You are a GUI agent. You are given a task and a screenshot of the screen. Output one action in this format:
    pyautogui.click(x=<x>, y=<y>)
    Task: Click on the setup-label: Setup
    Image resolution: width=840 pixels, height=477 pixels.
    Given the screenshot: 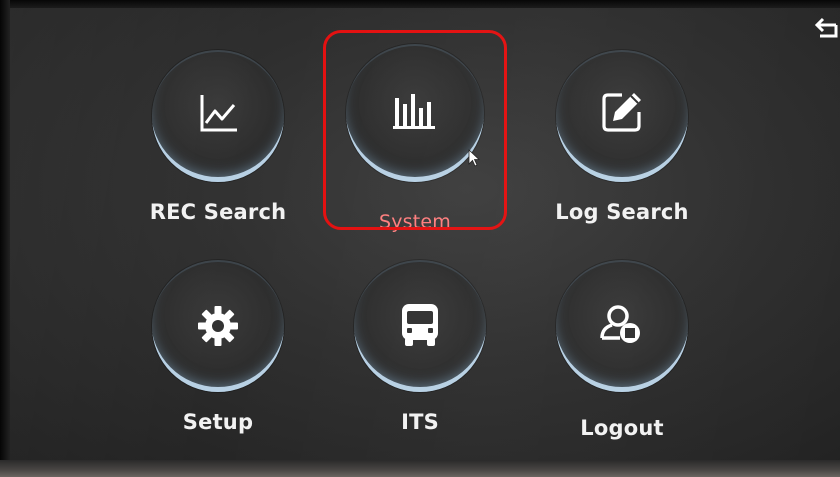 What is the action you would take?
    pyautogui.click(x=218, y=422)
    